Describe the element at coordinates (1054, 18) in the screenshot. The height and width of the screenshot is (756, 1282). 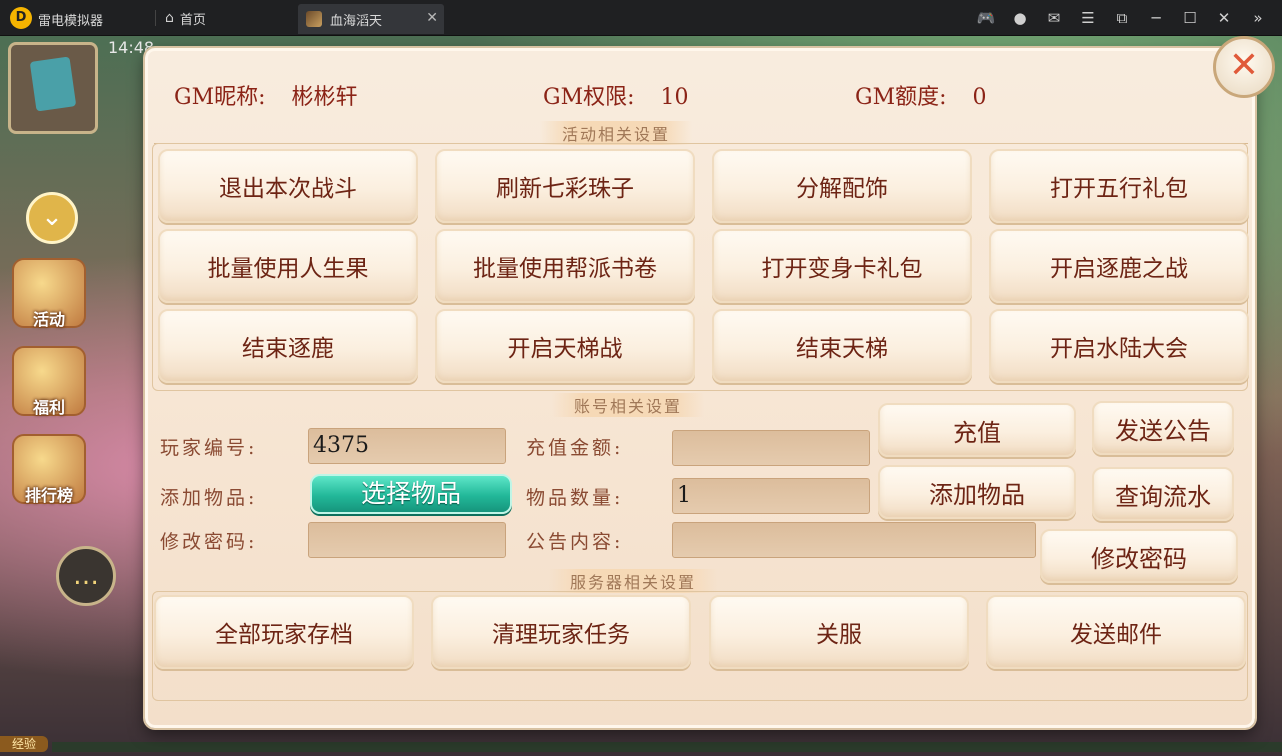
I see `mail-icon: ✉` at that location.